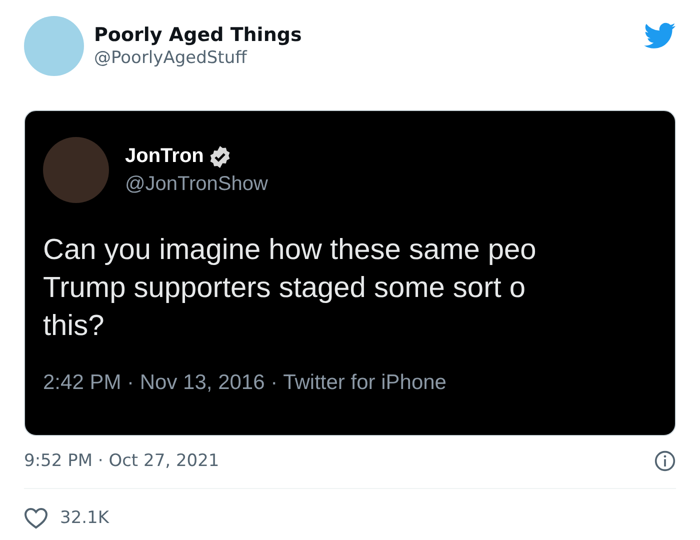 Image resolution: width=700 pixels, height=540 pixels. I want to click on heart-icon, so click(36, 518).